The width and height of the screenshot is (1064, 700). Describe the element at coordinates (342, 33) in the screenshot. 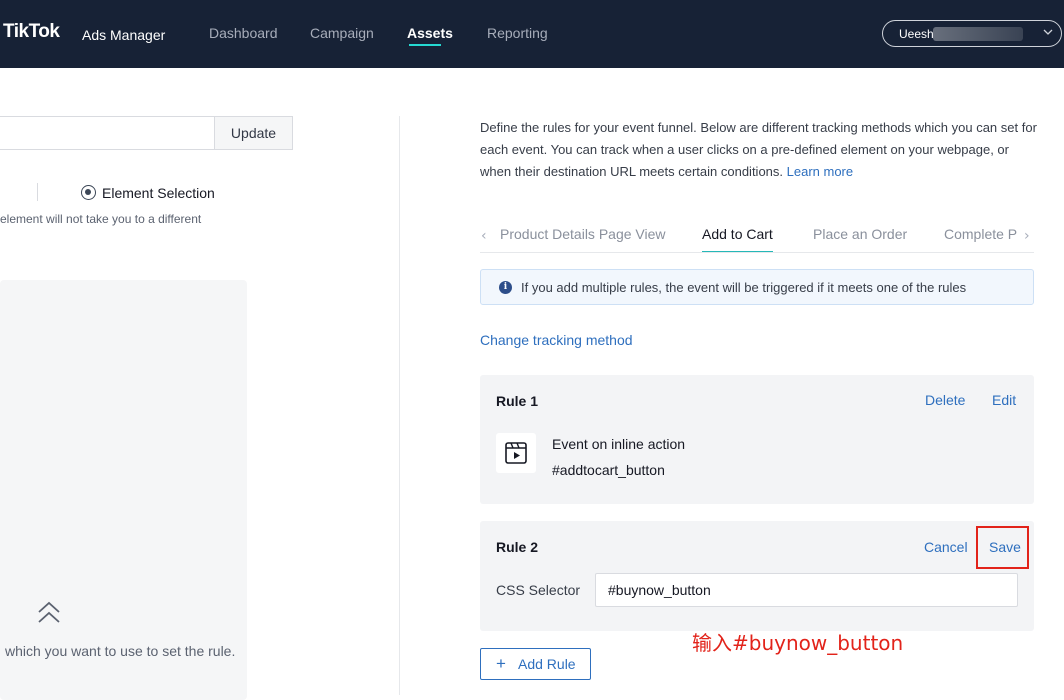

I see `nav-campaign: Campaign` at that location.